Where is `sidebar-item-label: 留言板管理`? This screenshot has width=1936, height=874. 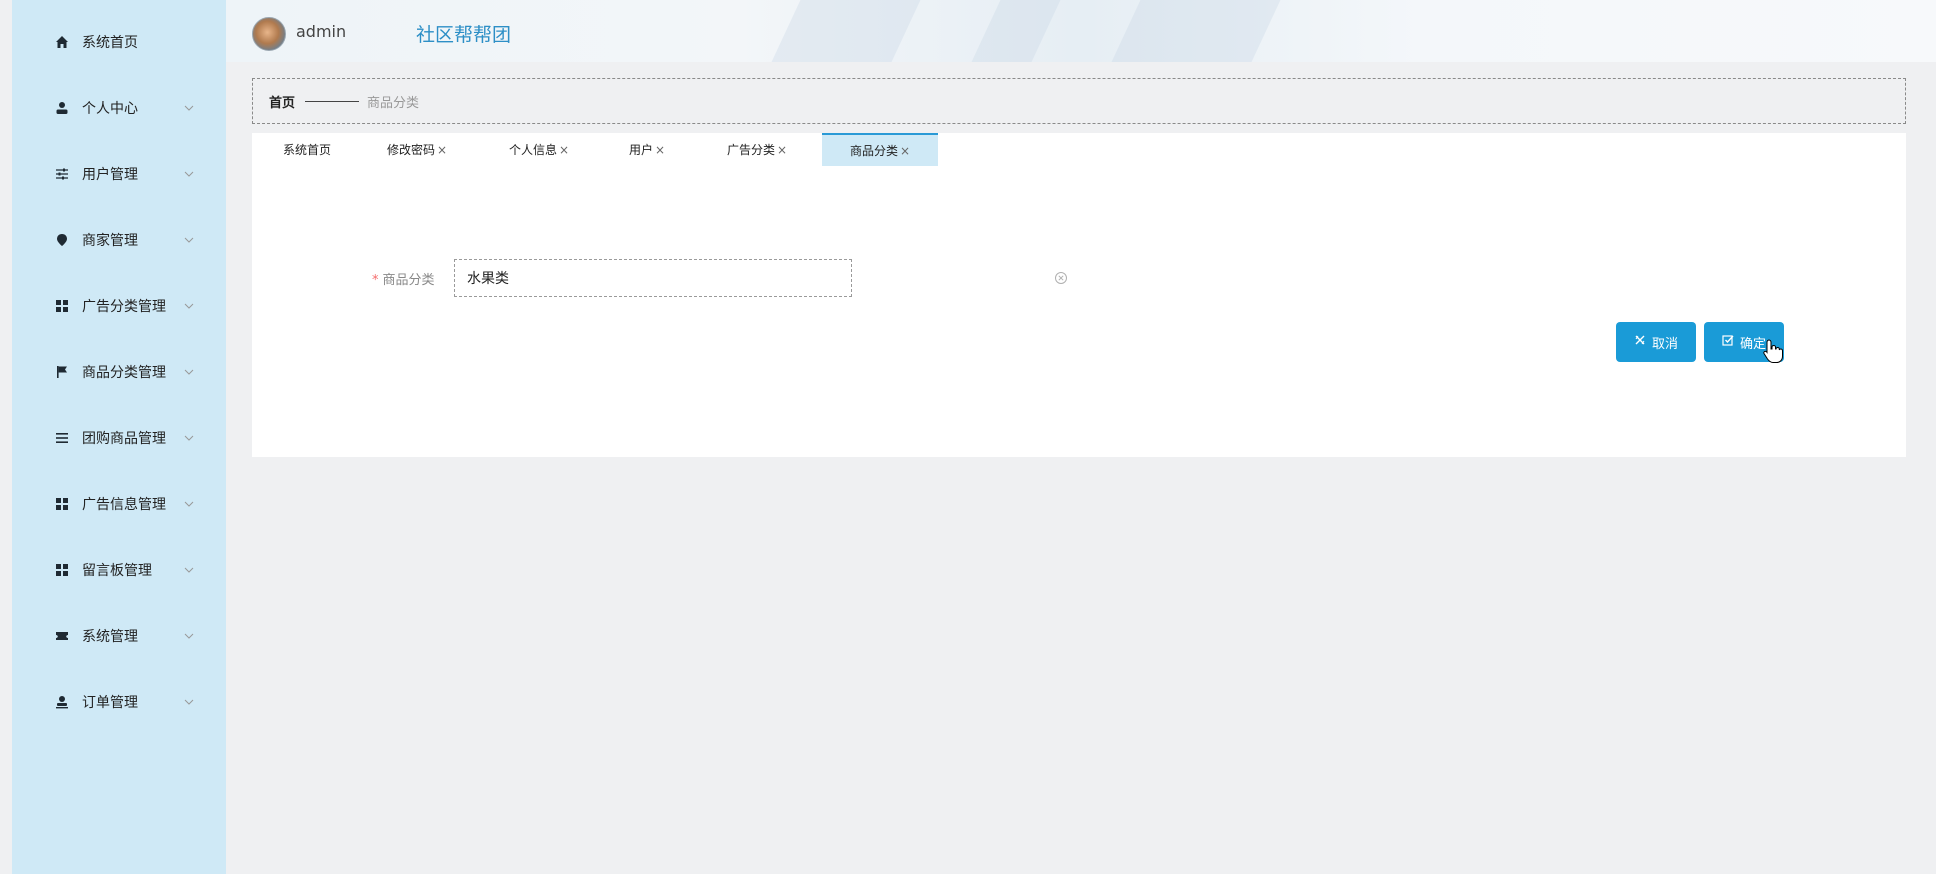 sidebar-item-label: 留言板管理 is located at coordinates (117, 571).